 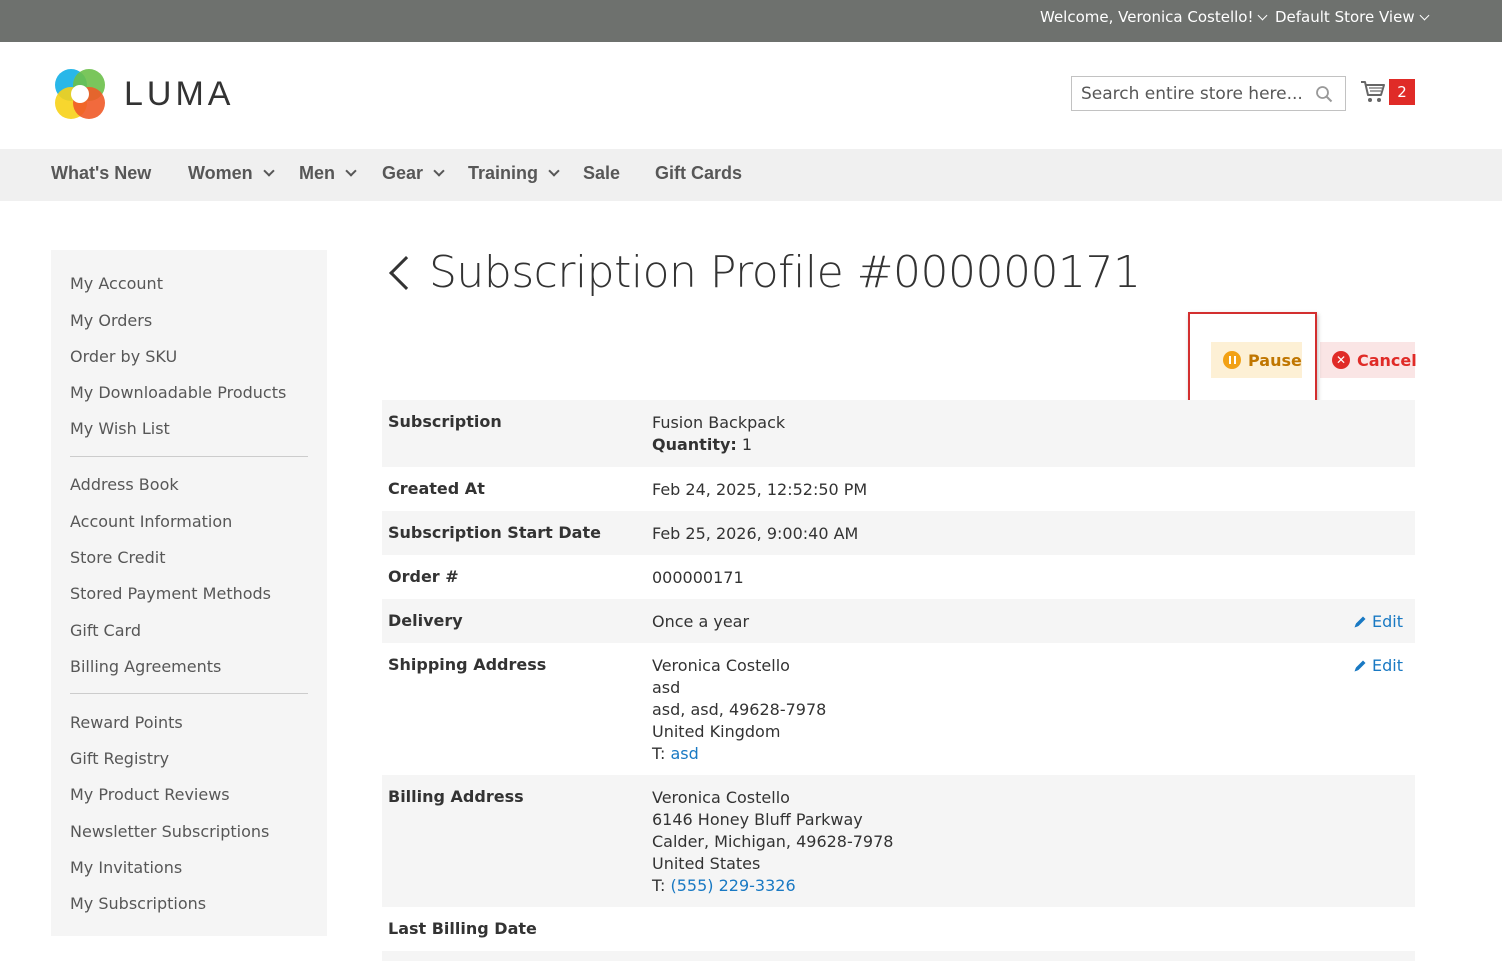 What do you see at coordinates (317, 173) in the screenshot?
I see `nav-label: Men` at bounding box center [317, 173].